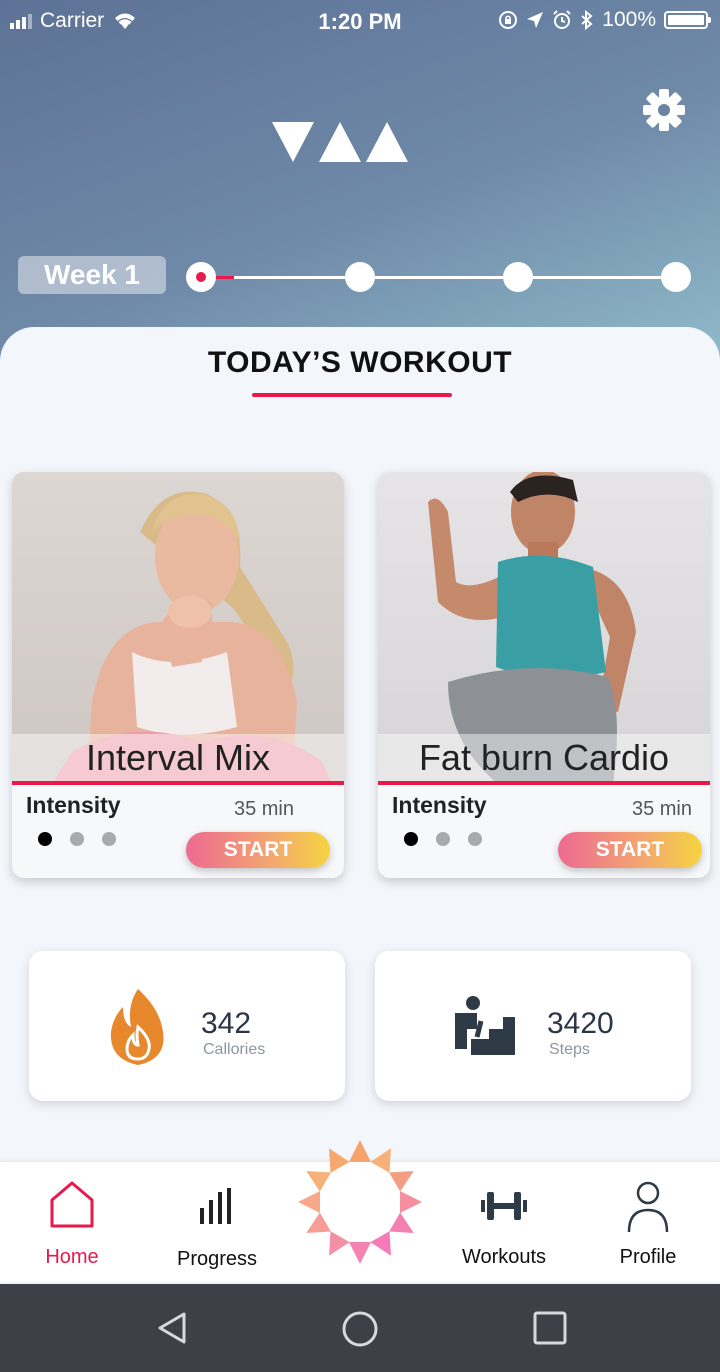 The width and height of the screenshot is (720, 1372). What do you see at coordinates (360, 1202) in the screenshot?
I see `starburst-icon` at bounding box center [360, 1202].